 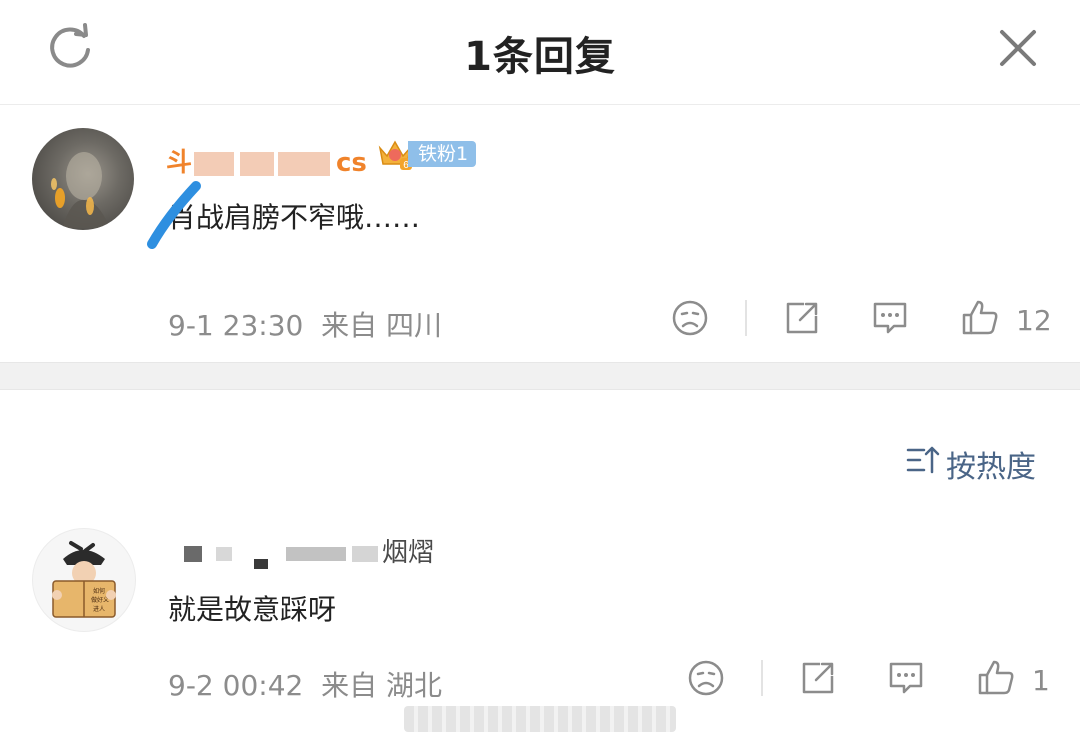 What do you see at coordinates (923, 460) in the screenshot?
I see `sort-icon` at bounding box center [923, 460].